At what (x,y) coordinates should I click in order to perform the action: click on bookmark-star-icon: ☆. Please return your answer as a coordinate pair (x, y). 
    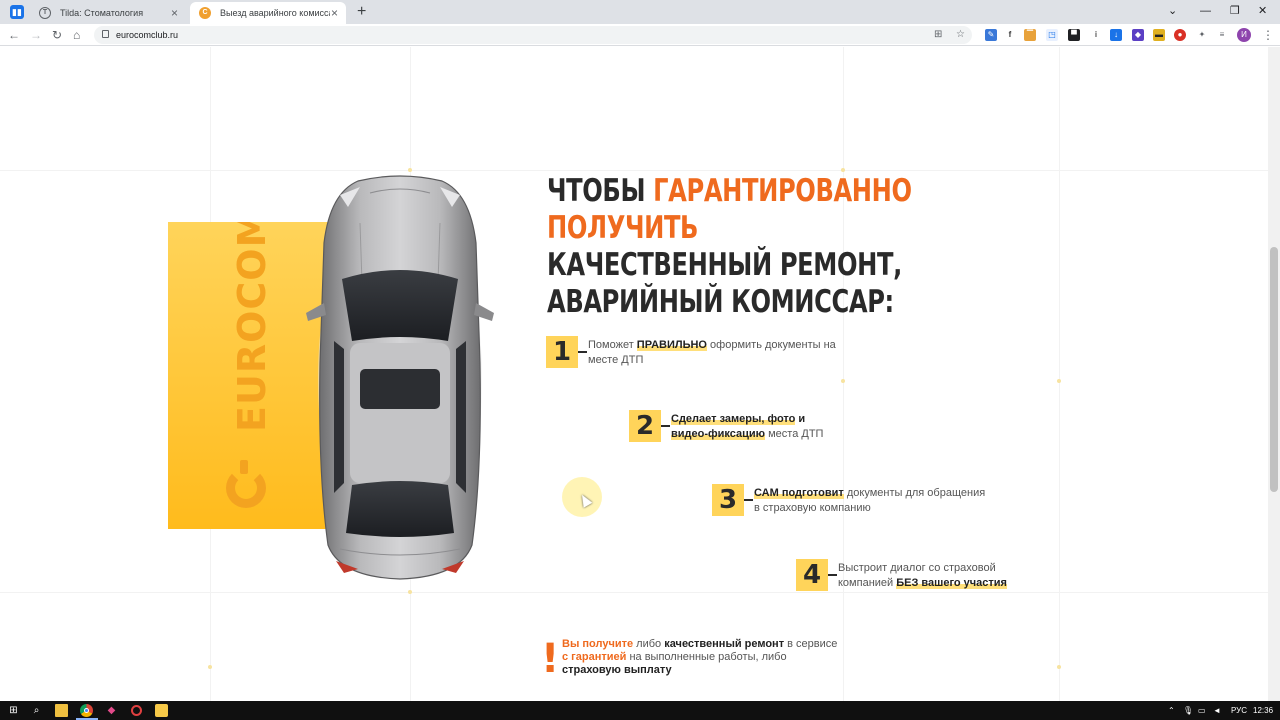
    Looking at the image, I should click on (960, 35).